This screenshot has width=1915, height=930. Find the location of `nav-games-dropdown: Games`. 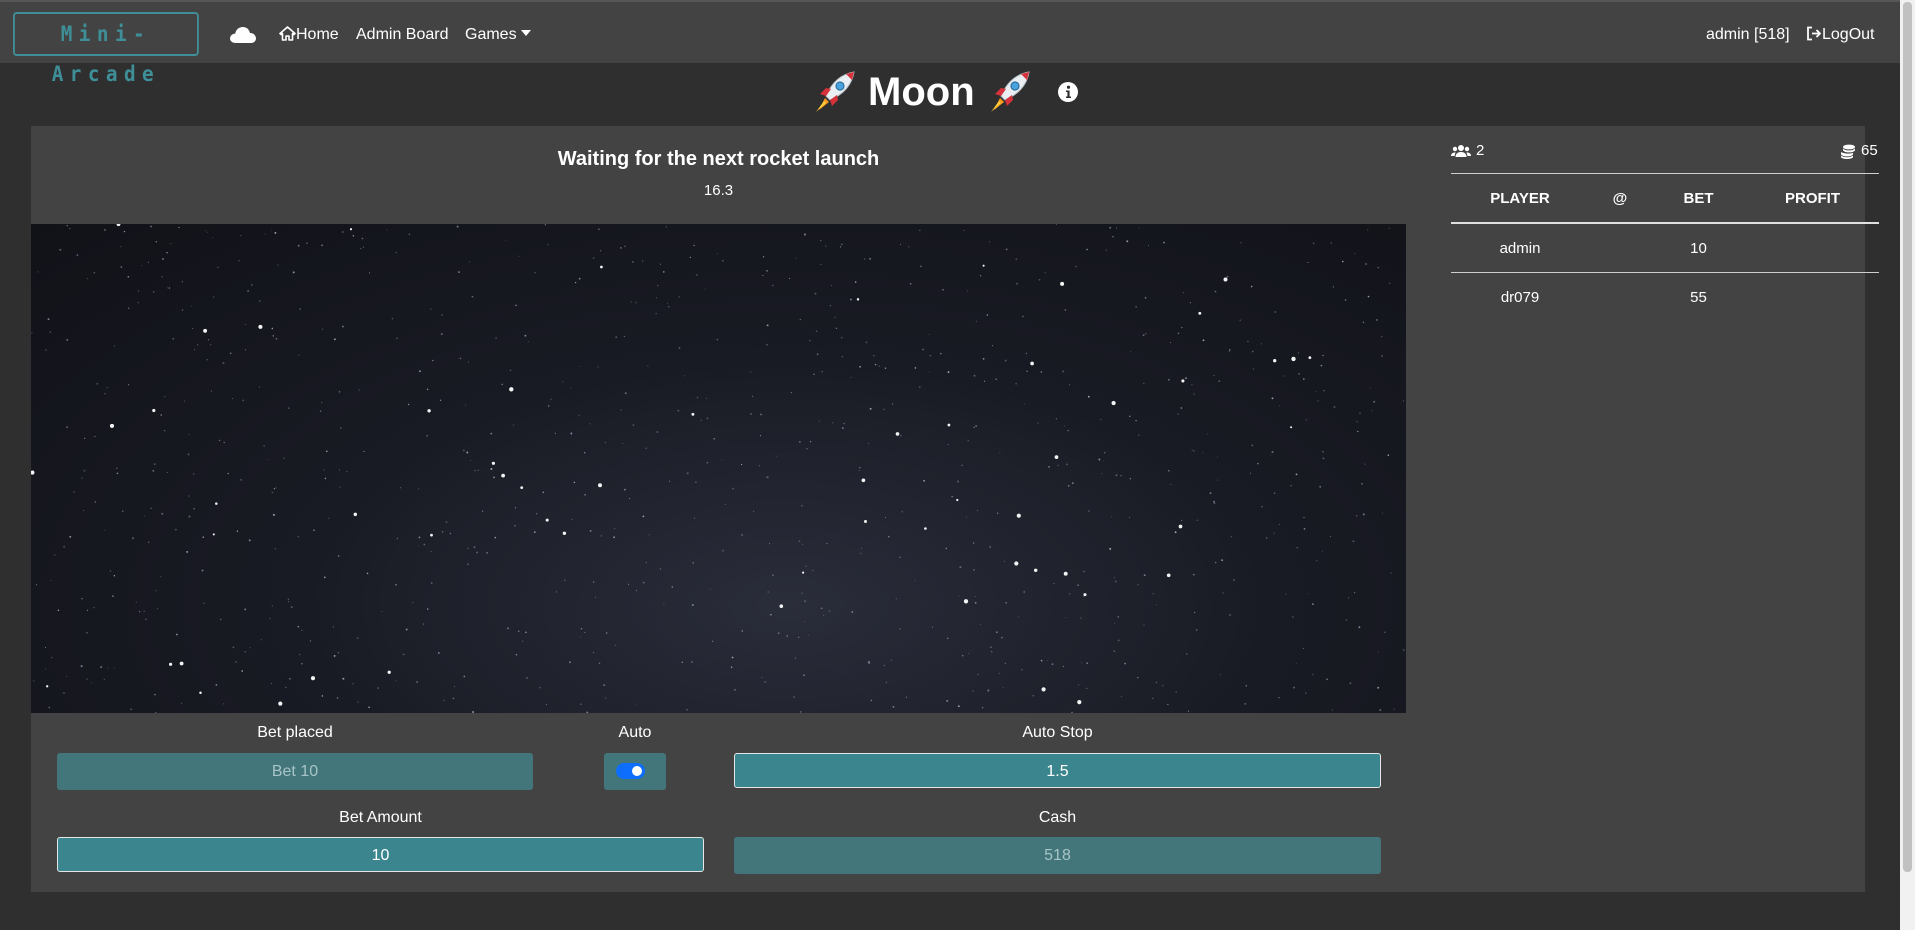

nav-games-dropdown: Games is located at coordinates (498, 35).